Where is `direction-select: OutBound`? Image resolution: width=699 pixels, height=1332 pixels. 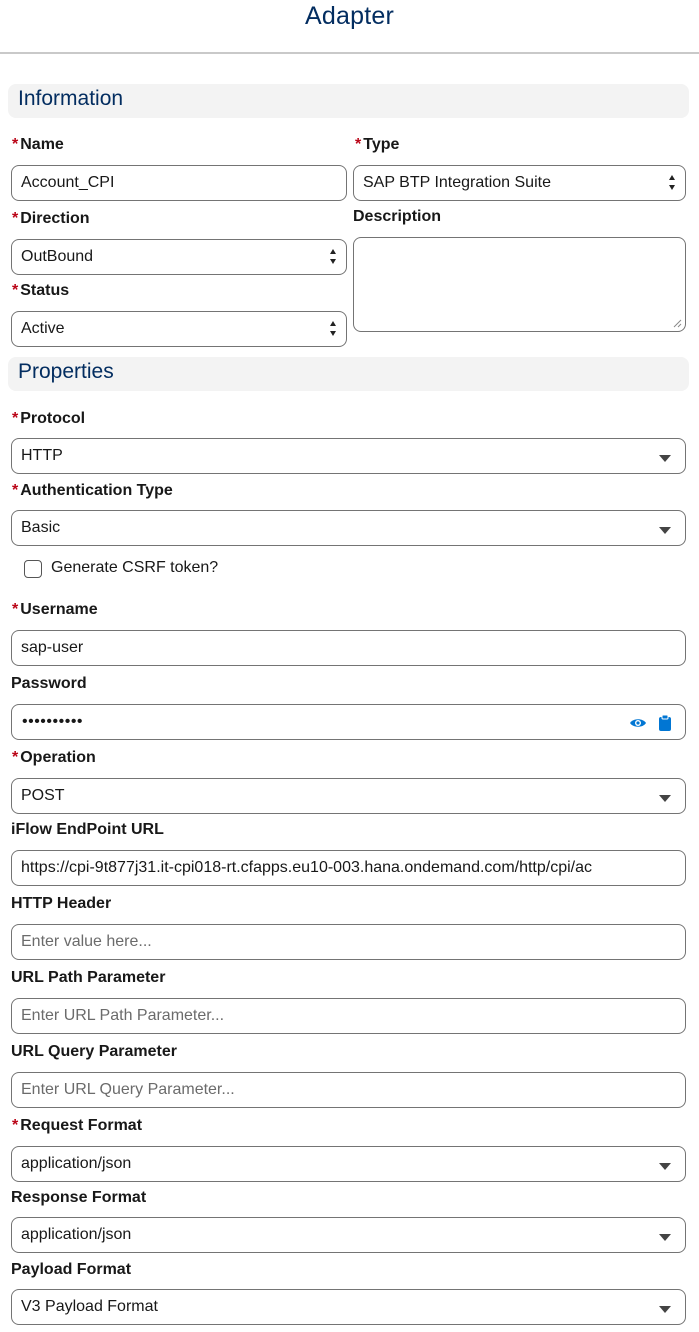 direction-select: OutBound is located at coordinates (179, 257).